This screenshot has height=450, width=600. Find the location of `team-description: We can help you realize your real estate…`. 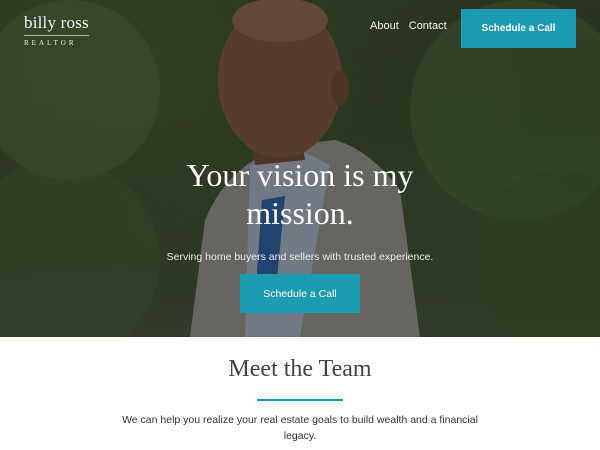

team-description: We can help you realize your real estate… is located at coordinates (300, 428).